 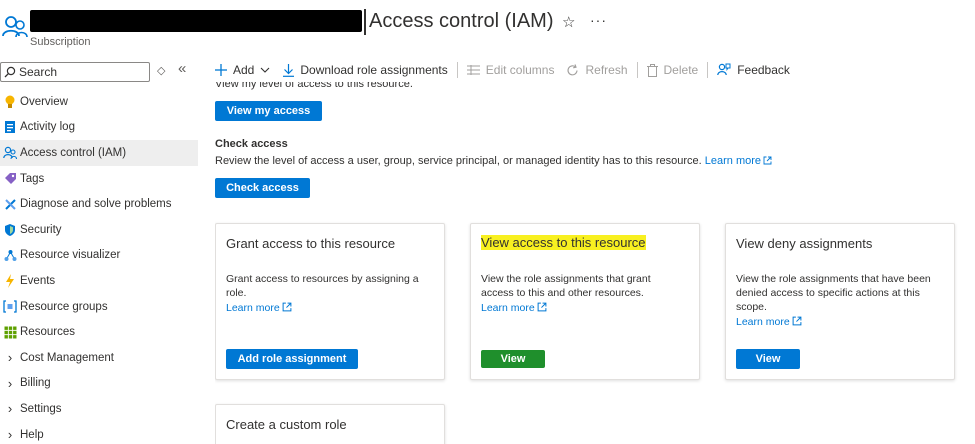 I want to click on edit-columns-button: Edit columns, so click(x=510, y=70).